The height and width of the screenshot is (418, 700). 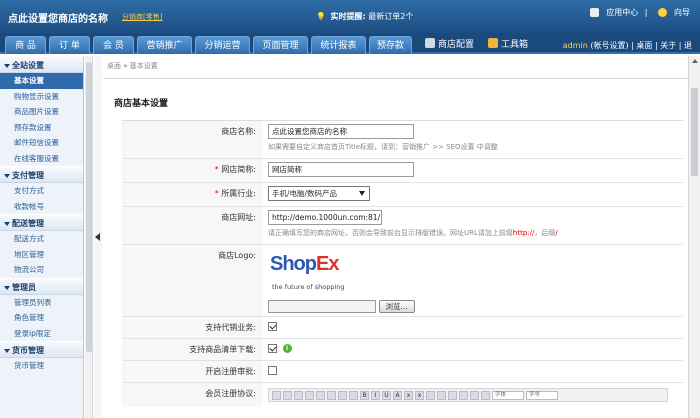 I want to click on sidebar-item-roles: 角色管理, so click(x=41, y=318).